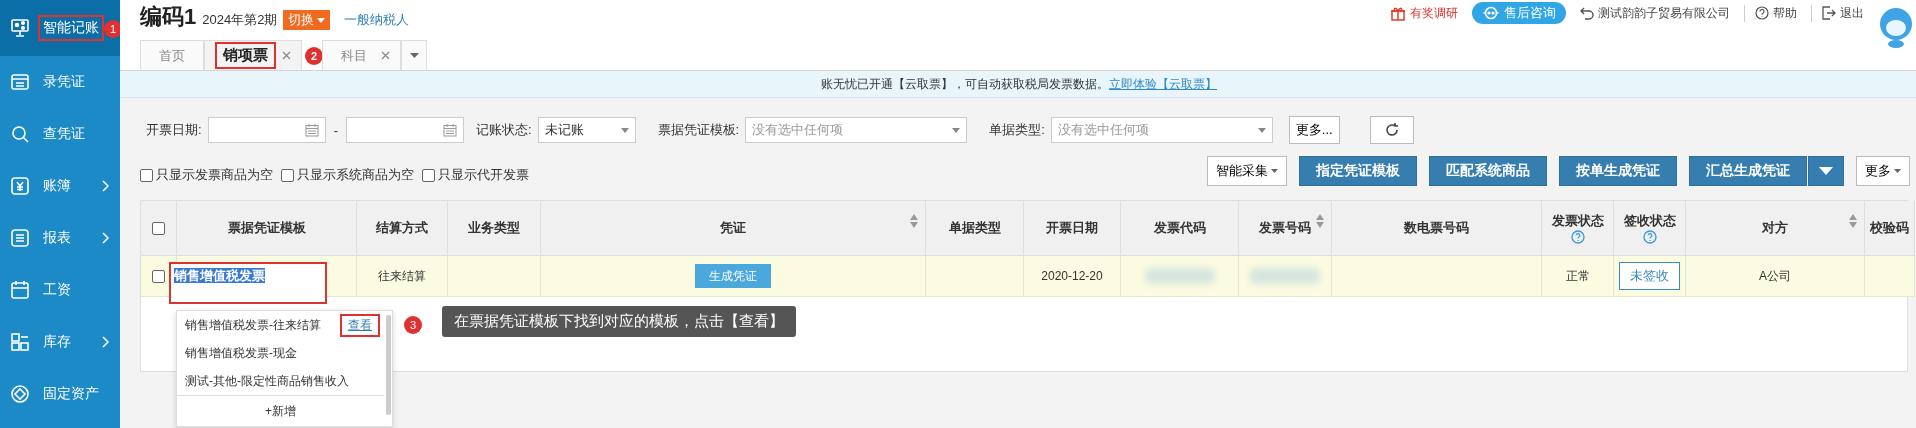  What do you see at coordinates (1161, 130) in the screenshot?
I see `type-select: 没有选中任何项` at bounding box center [1161, 130].